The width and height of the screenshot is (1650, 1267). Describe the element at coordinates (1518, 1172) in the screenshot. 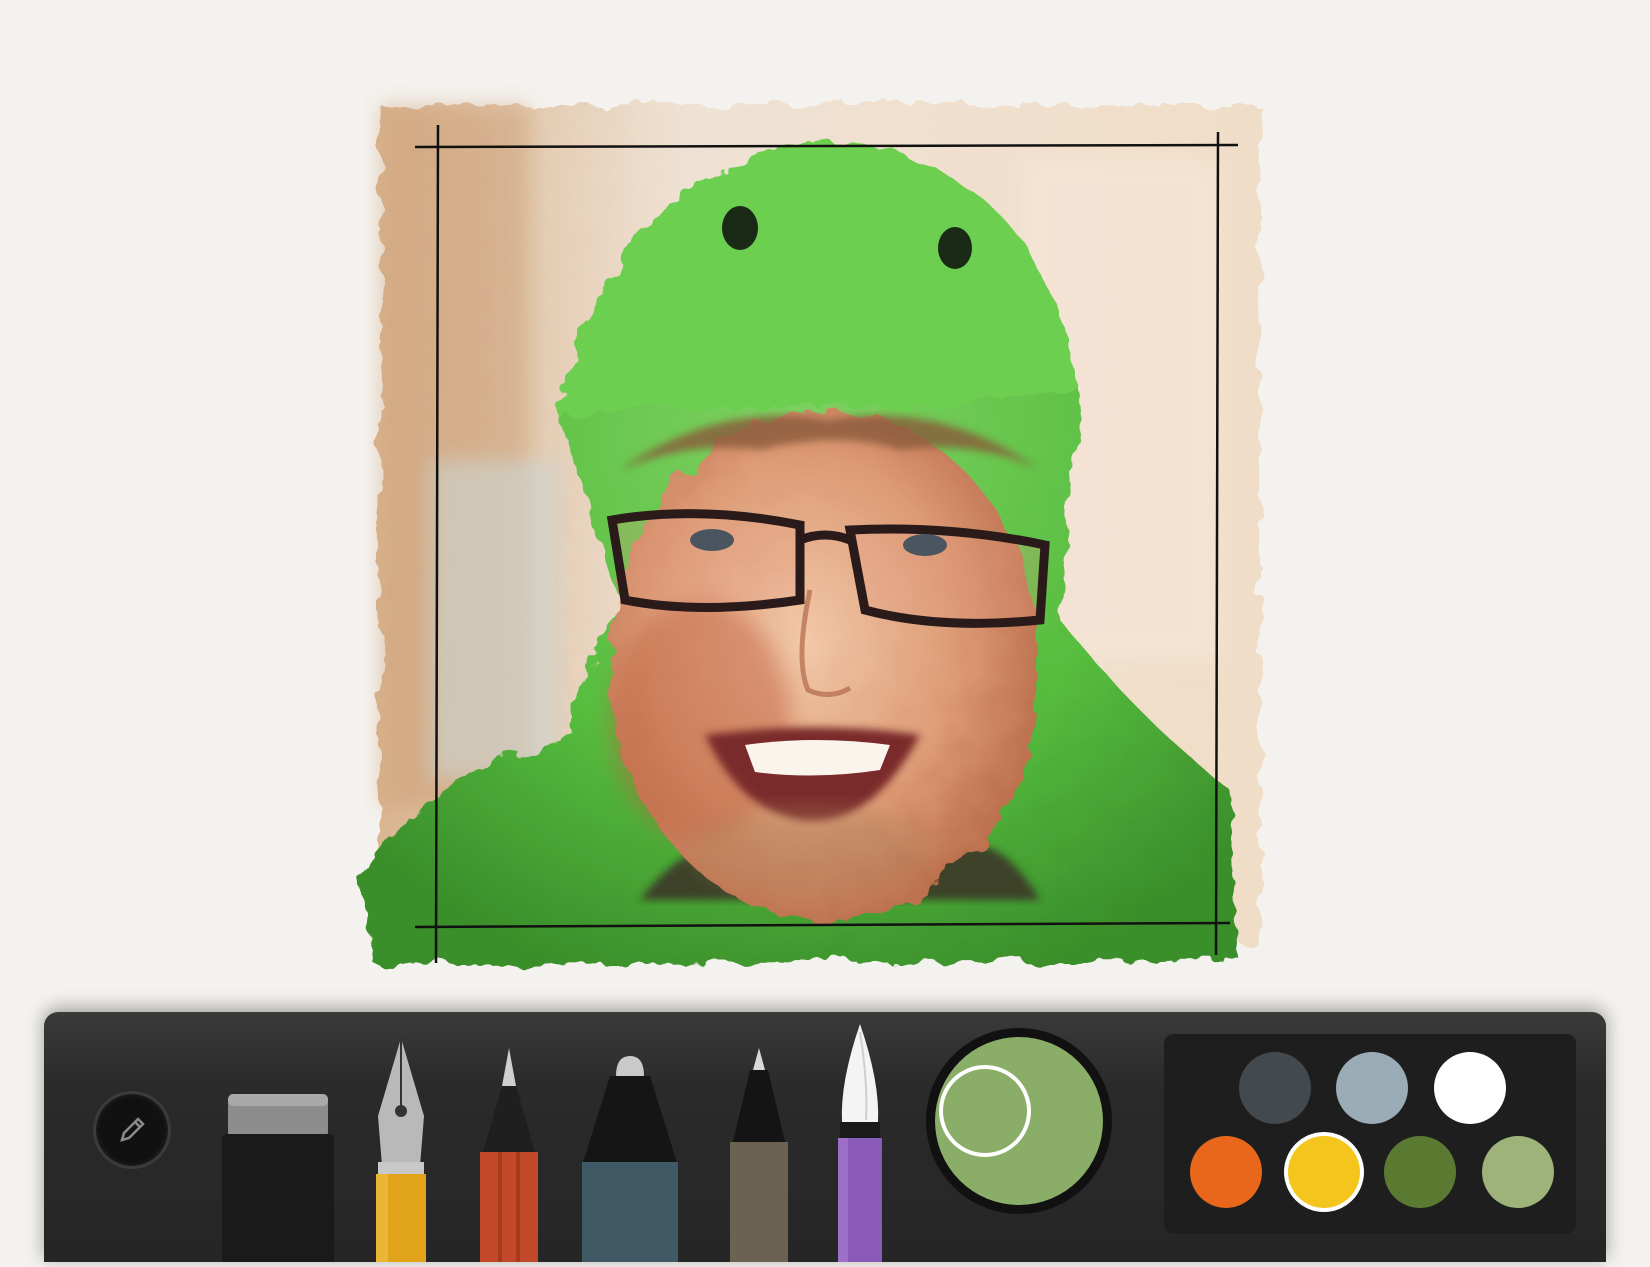

I see `swatch-sage-green` at that location.